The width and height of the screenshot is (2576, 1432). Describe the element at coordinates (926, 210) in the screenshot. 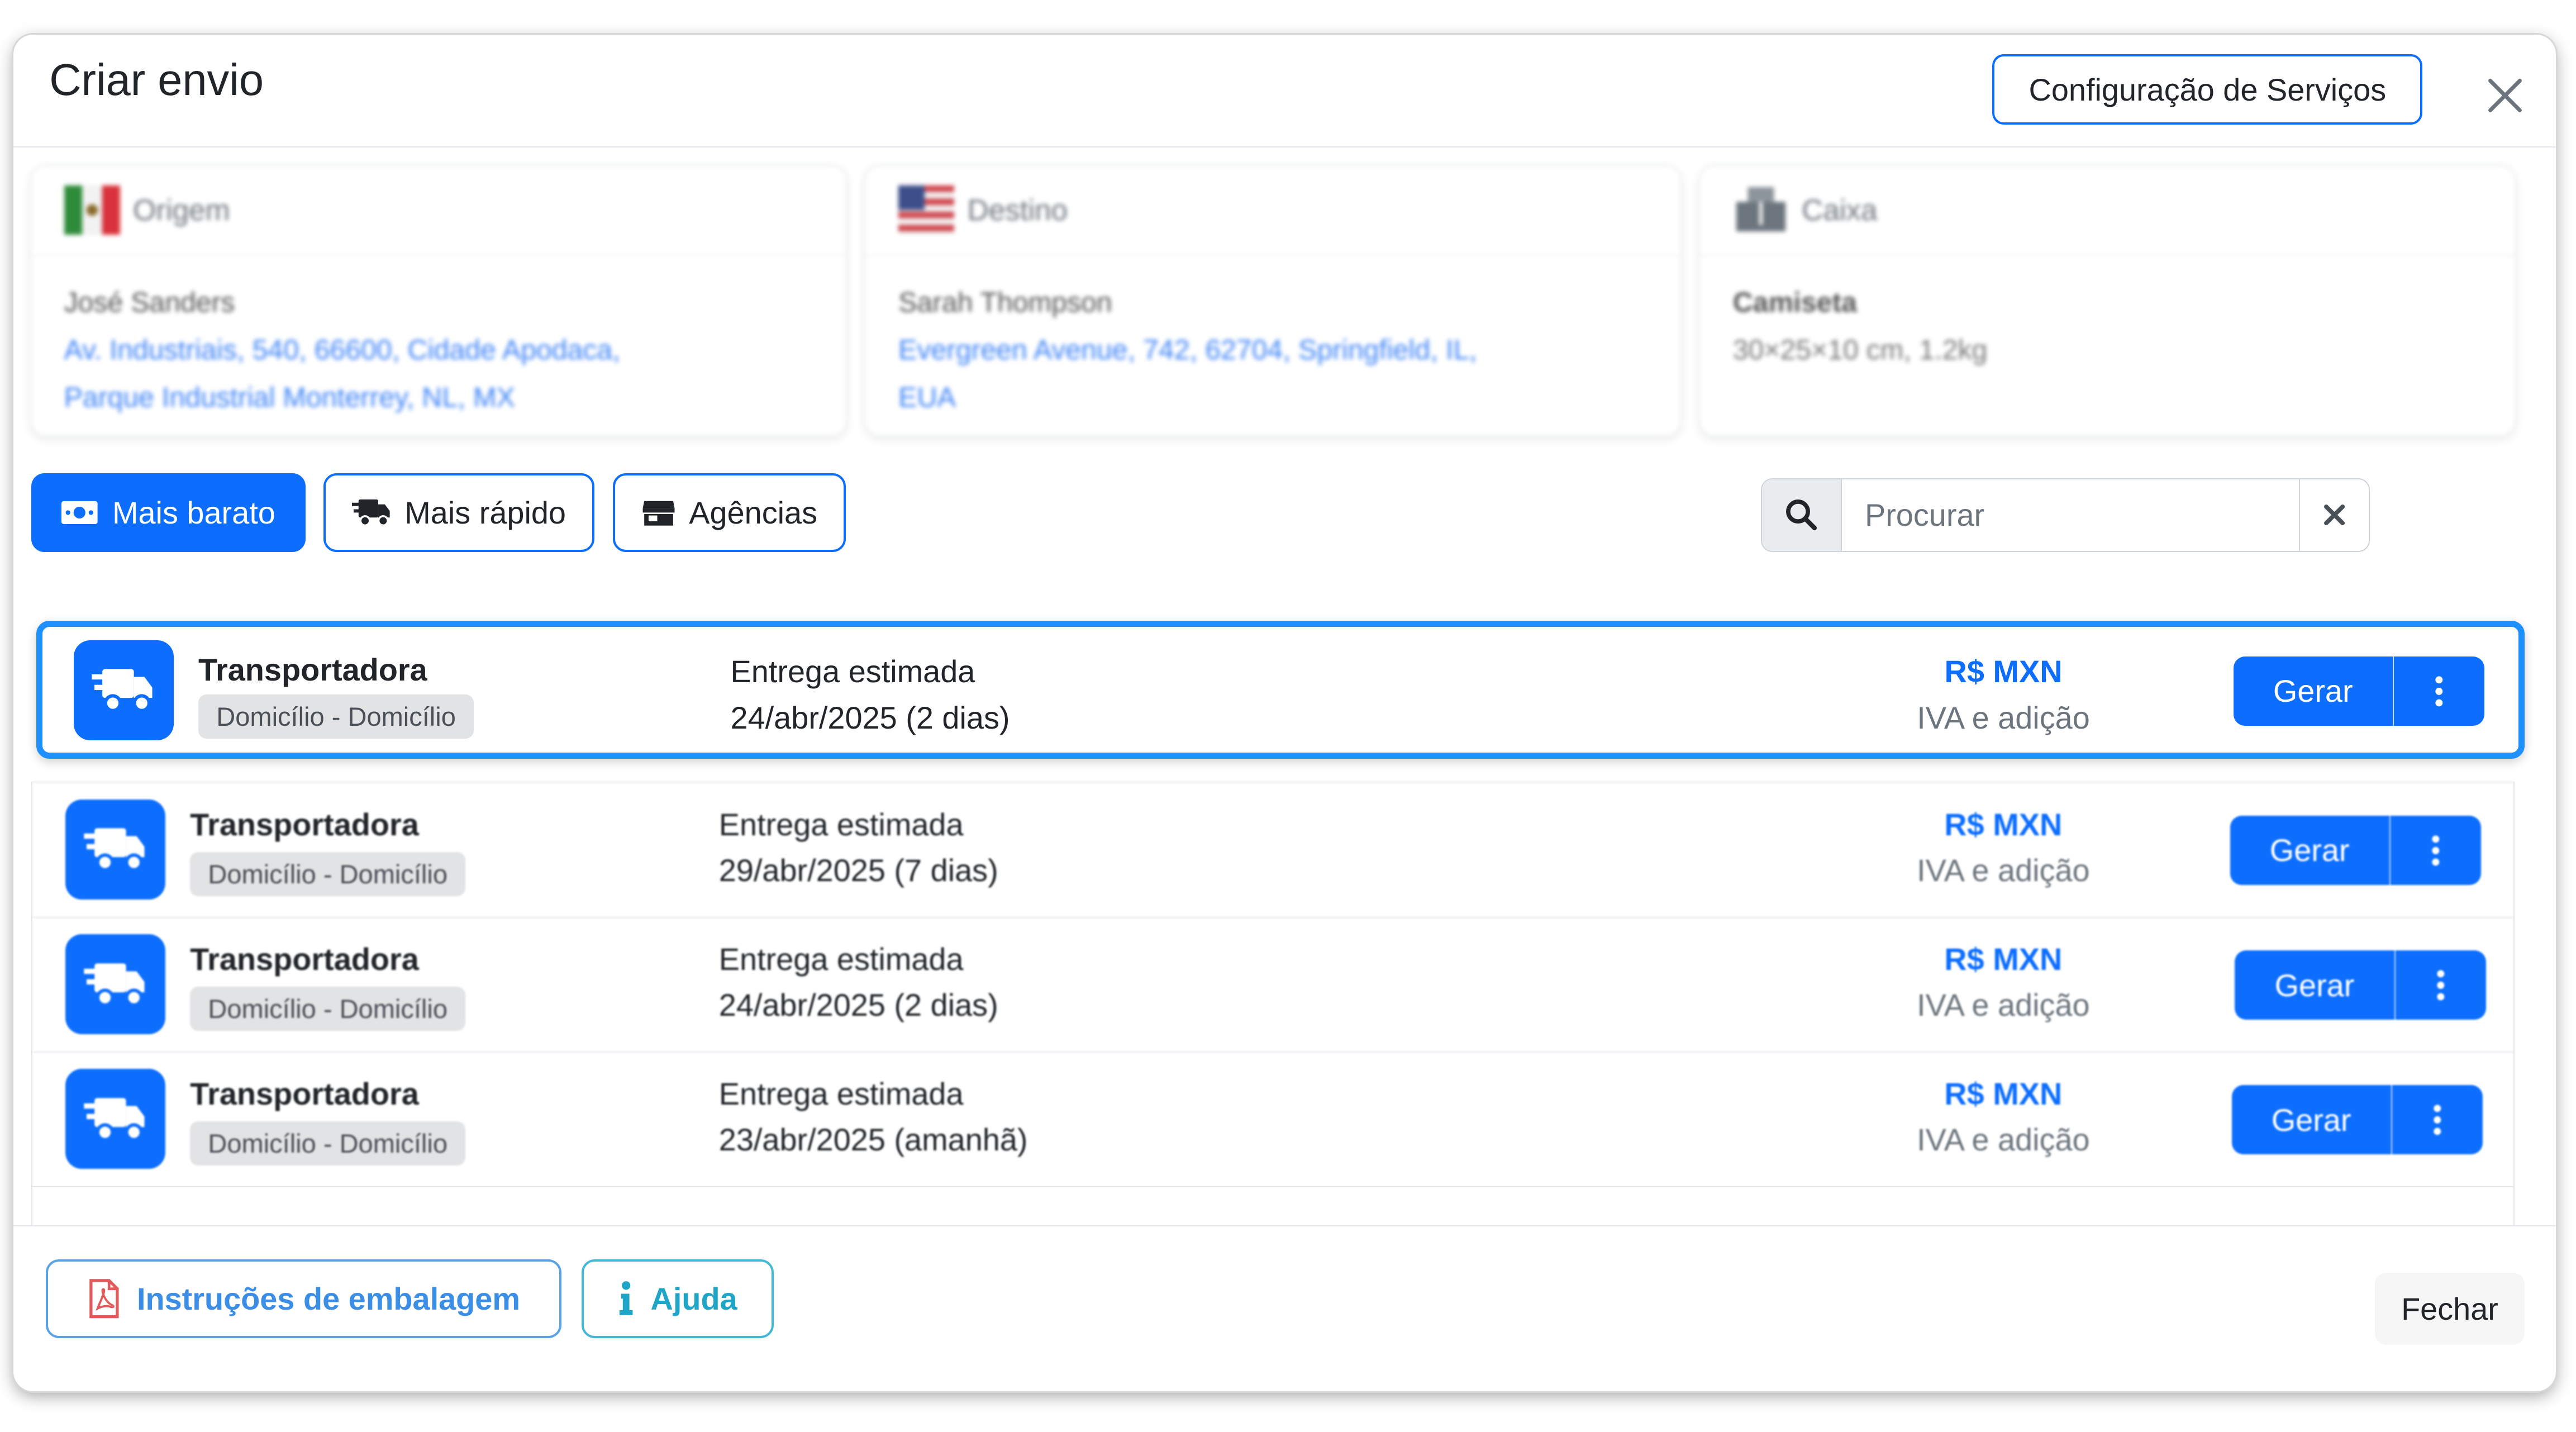

I see `usa-flag-icon` at that location.